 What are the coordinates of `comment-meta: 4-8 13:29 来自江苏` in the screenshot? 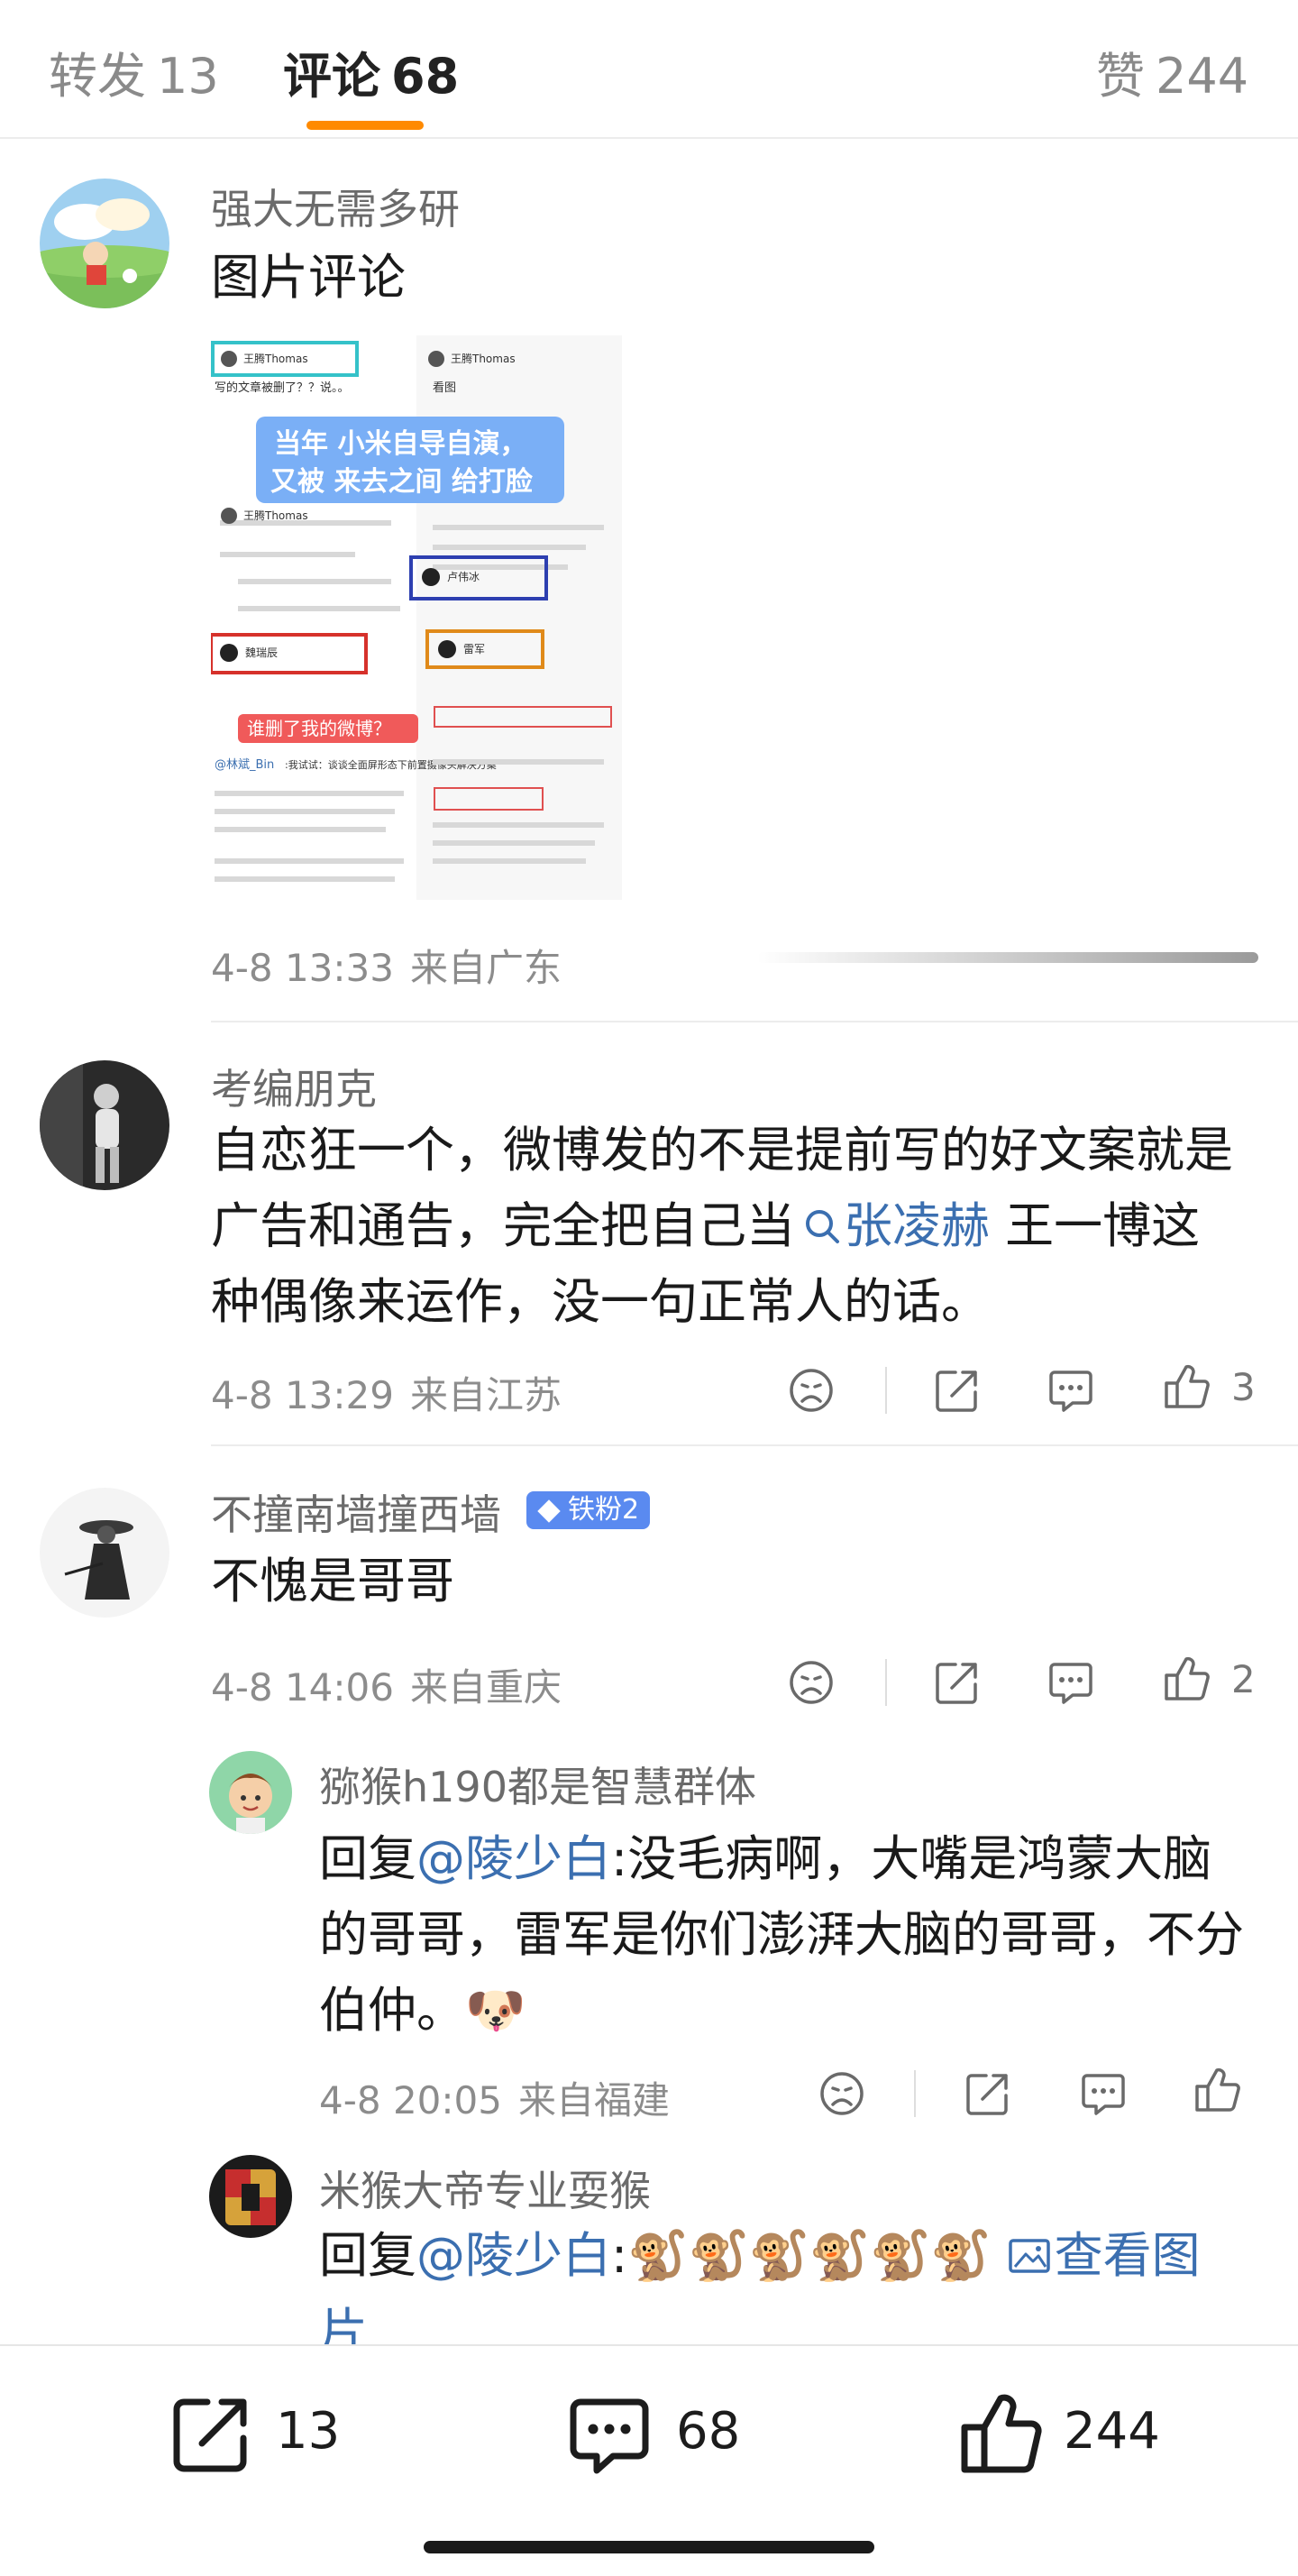 It's located at (386, 1392).